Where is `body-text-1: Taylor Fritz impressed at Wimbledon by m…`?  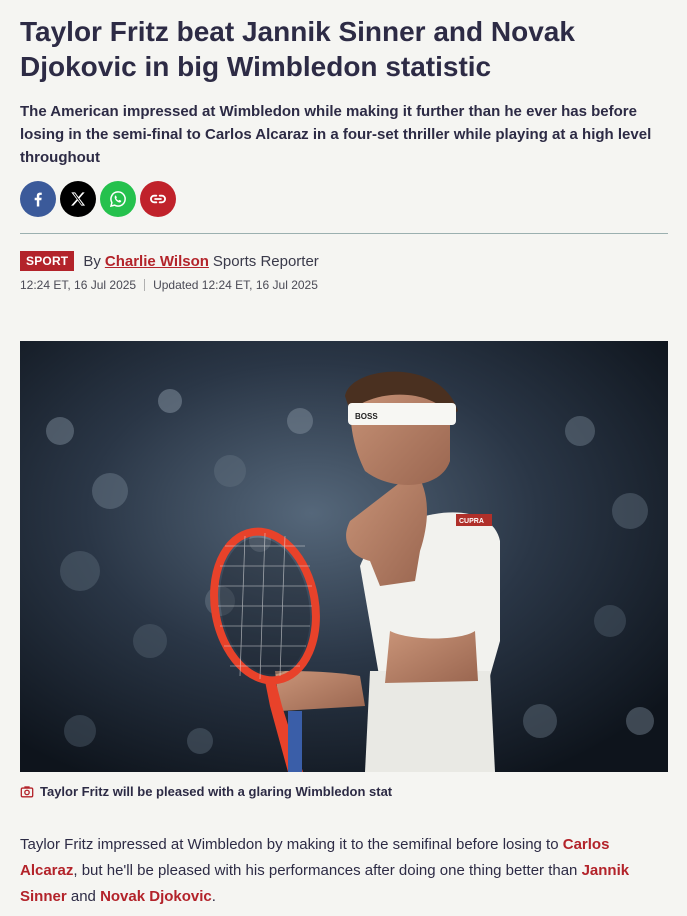
body-text-1: Taylor Fritz impressed at Wimbledon by m… is located at coordinates (291, 844).